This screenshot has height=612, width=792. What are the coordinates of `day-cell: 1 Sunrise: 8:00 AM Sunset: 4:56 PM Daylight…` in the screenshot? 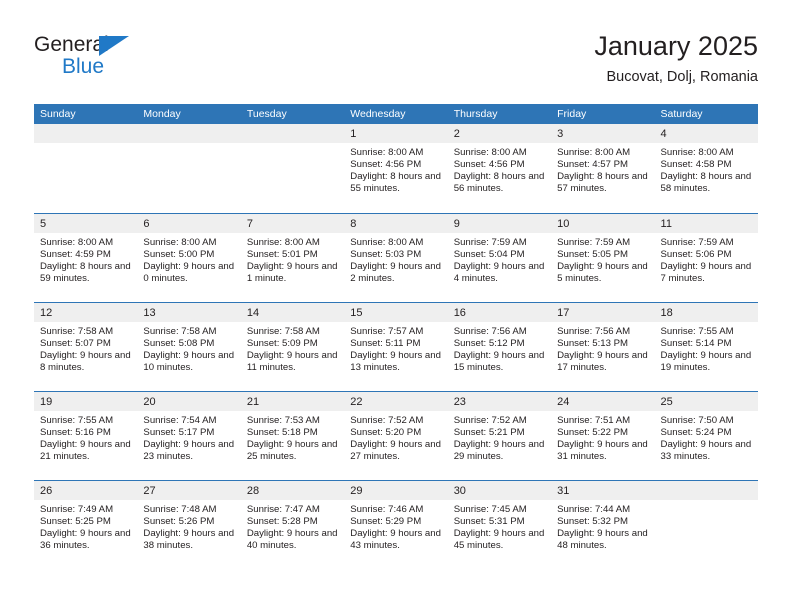 It's located at (396, 168).